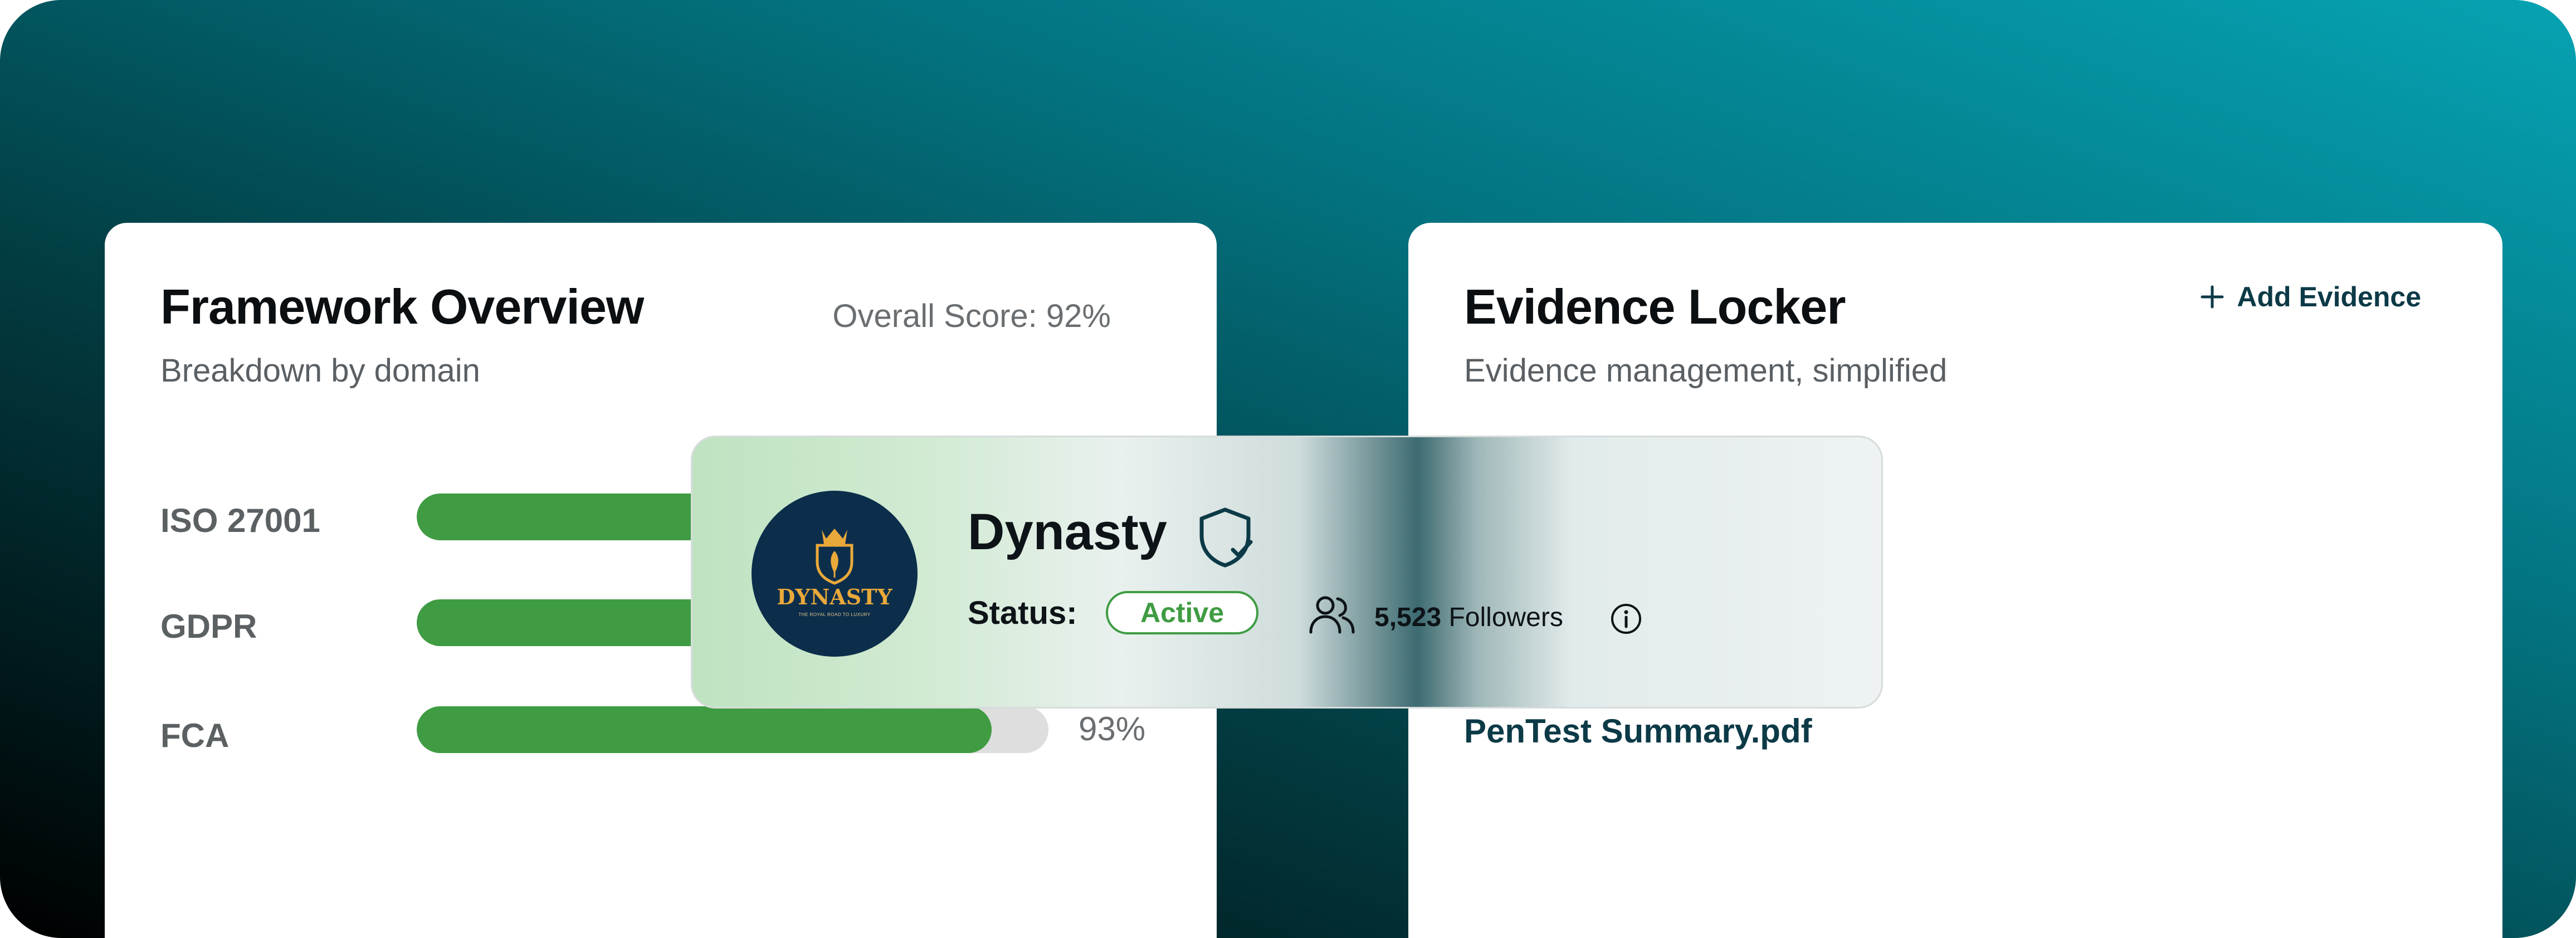 This screenshot has height=938, width=2576. What do you see at coordinates (704, 729) in the screenshot?
I see `progress-fill-fca` at bounding box center [704, 729].